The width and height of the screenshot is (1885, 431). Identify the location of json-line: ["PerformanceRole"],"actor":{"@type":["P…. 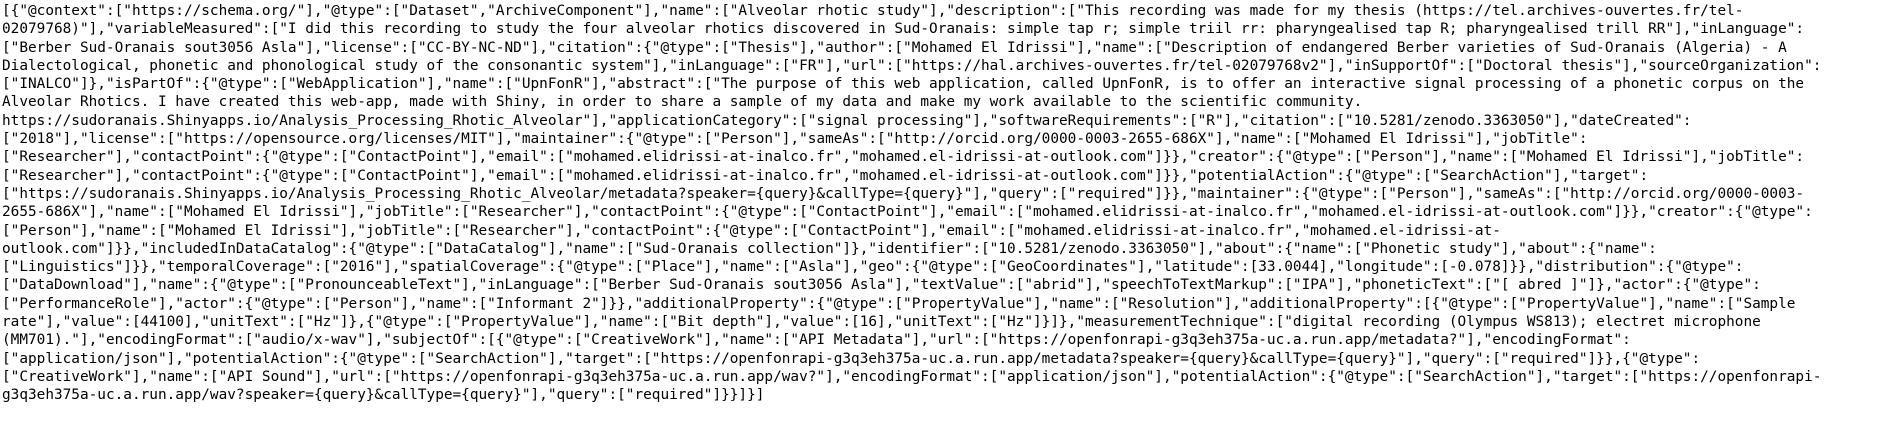
(899, 303).